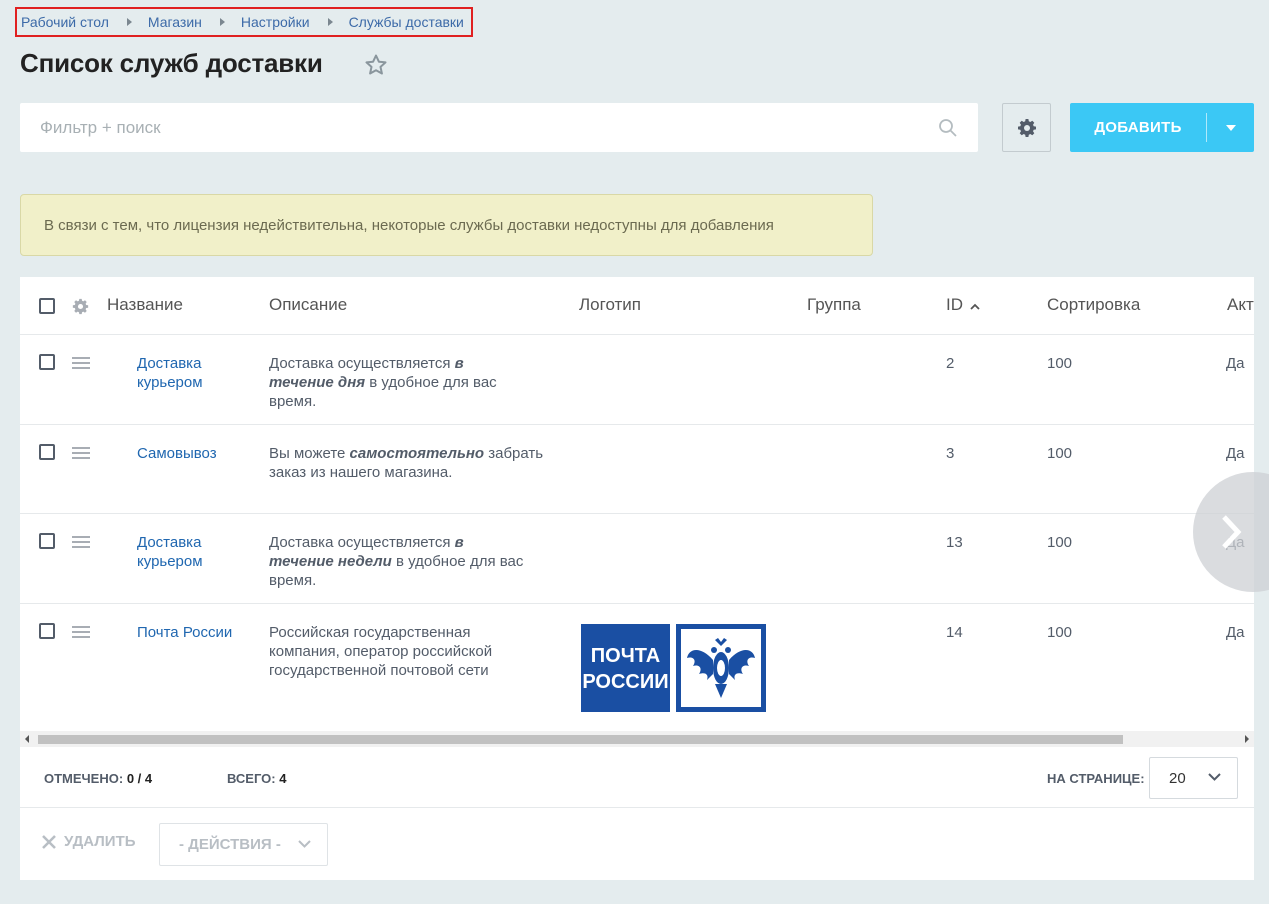  I want to click on column-header-group: Группа, so click(834, 305).